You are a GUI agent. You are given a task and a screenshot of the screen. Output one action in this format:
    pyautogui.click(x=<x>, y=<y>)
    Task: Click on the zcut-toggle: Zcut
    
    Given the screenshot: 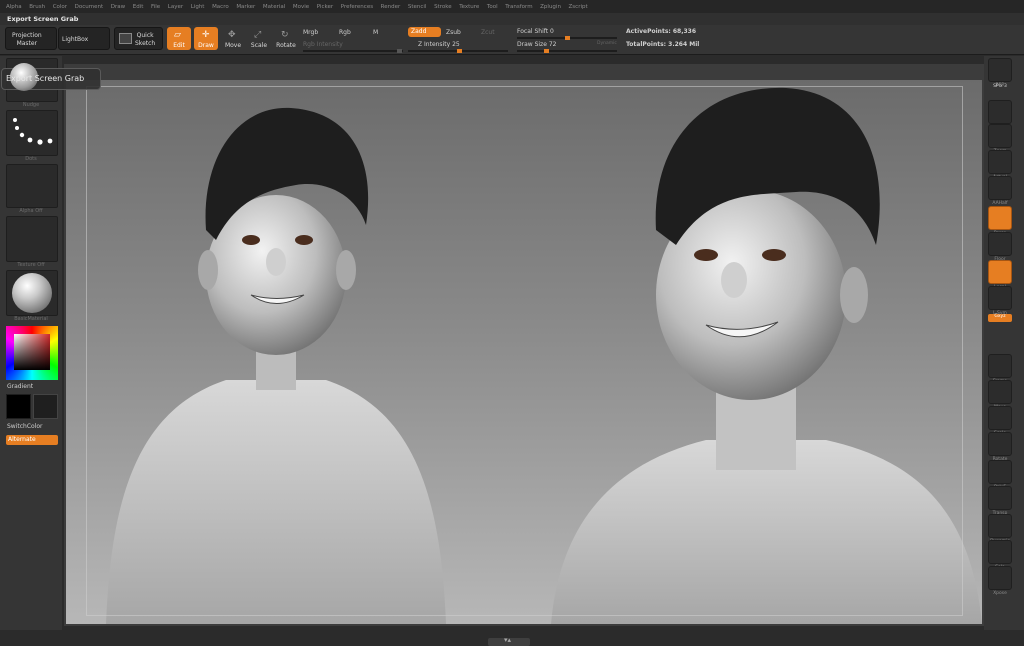 What is the action you would take?
    pyautogui.click(x=488, y=32)
    